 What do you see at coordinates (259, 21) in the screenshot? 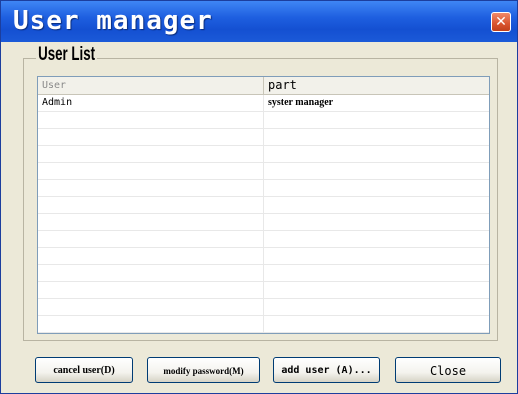
I see `title-bar: User manager ✕` at bounding box center [259, 21].